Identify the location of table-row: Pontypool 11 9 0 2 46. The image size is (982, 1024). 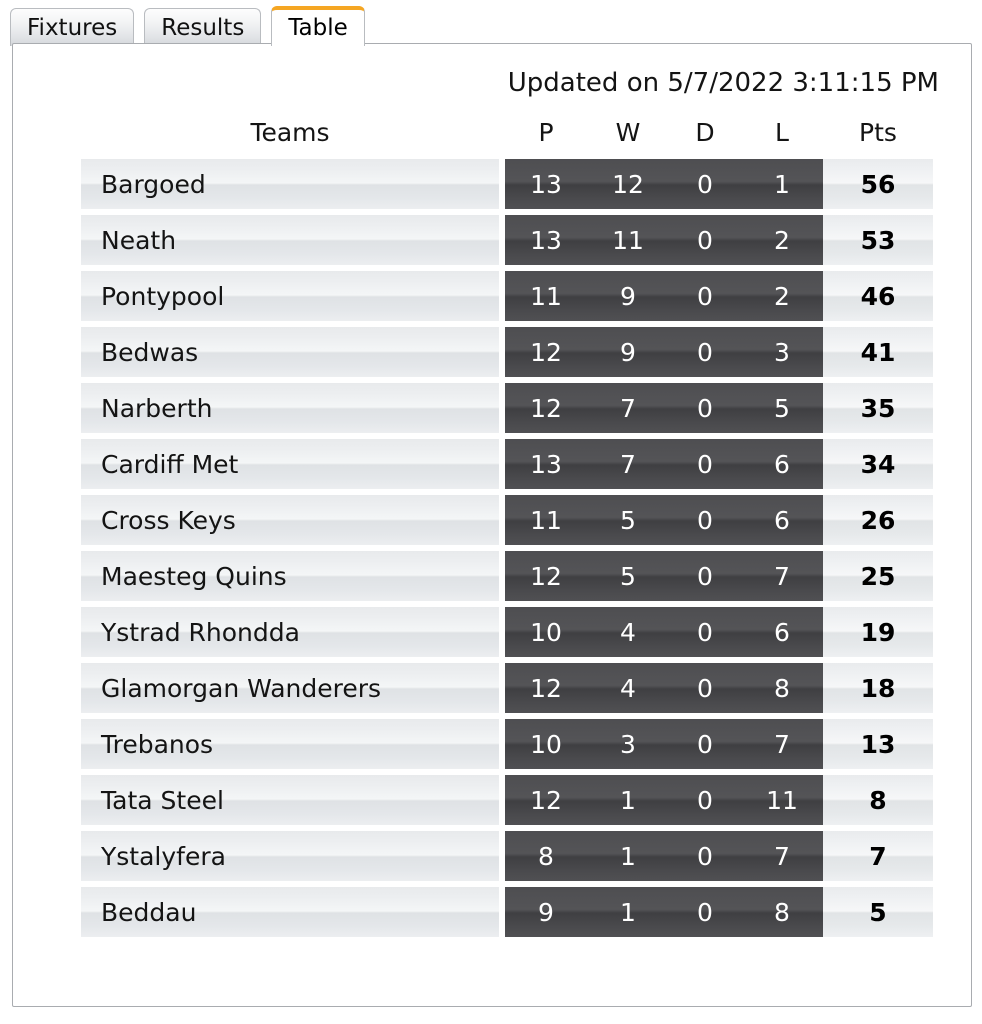
(492, 296).